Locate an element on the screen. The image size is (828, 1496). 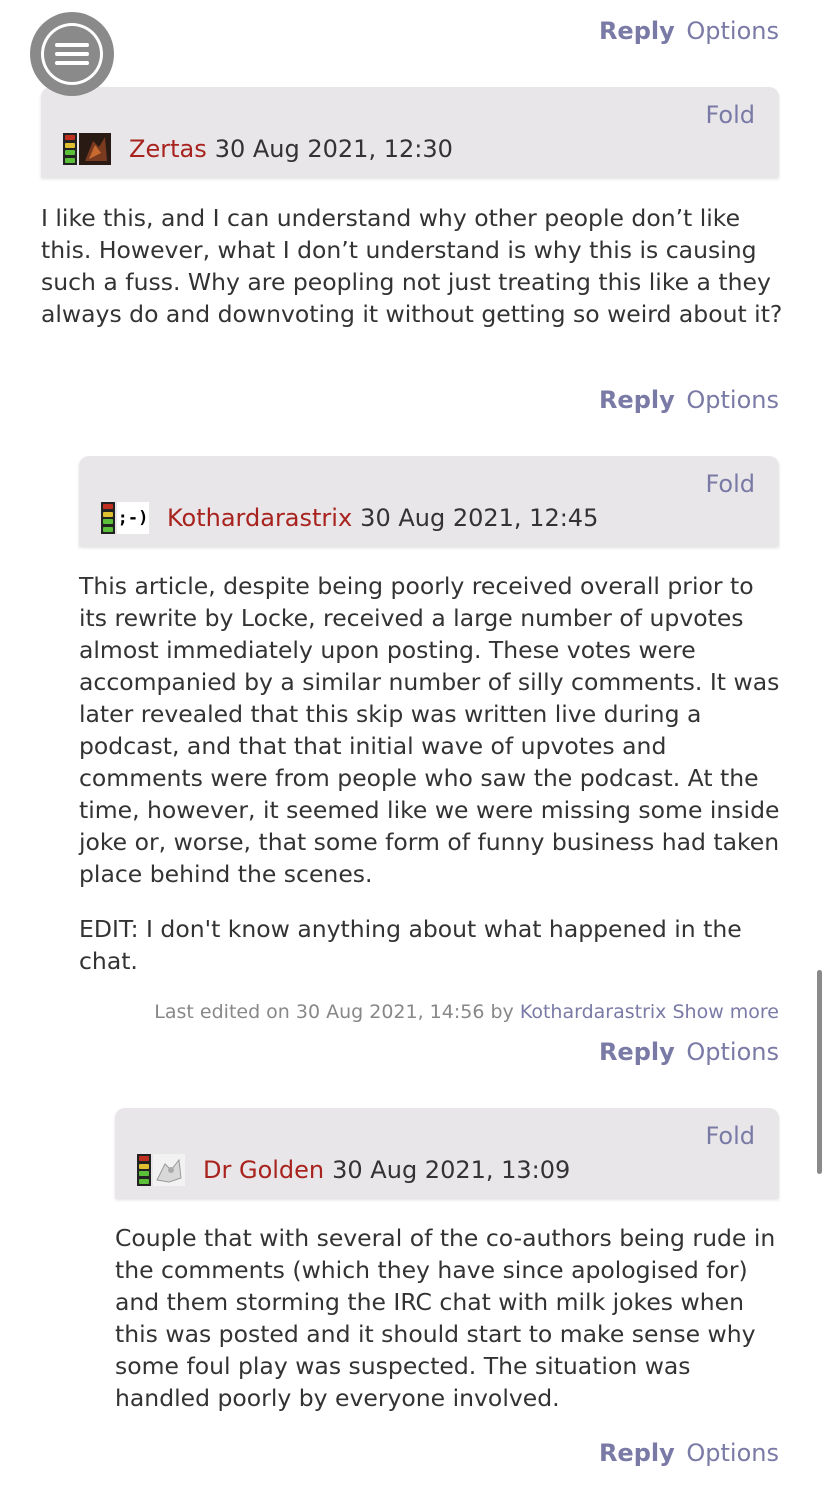
comment-author-link: Kothardarastrix is located at coordinates (259, 518).